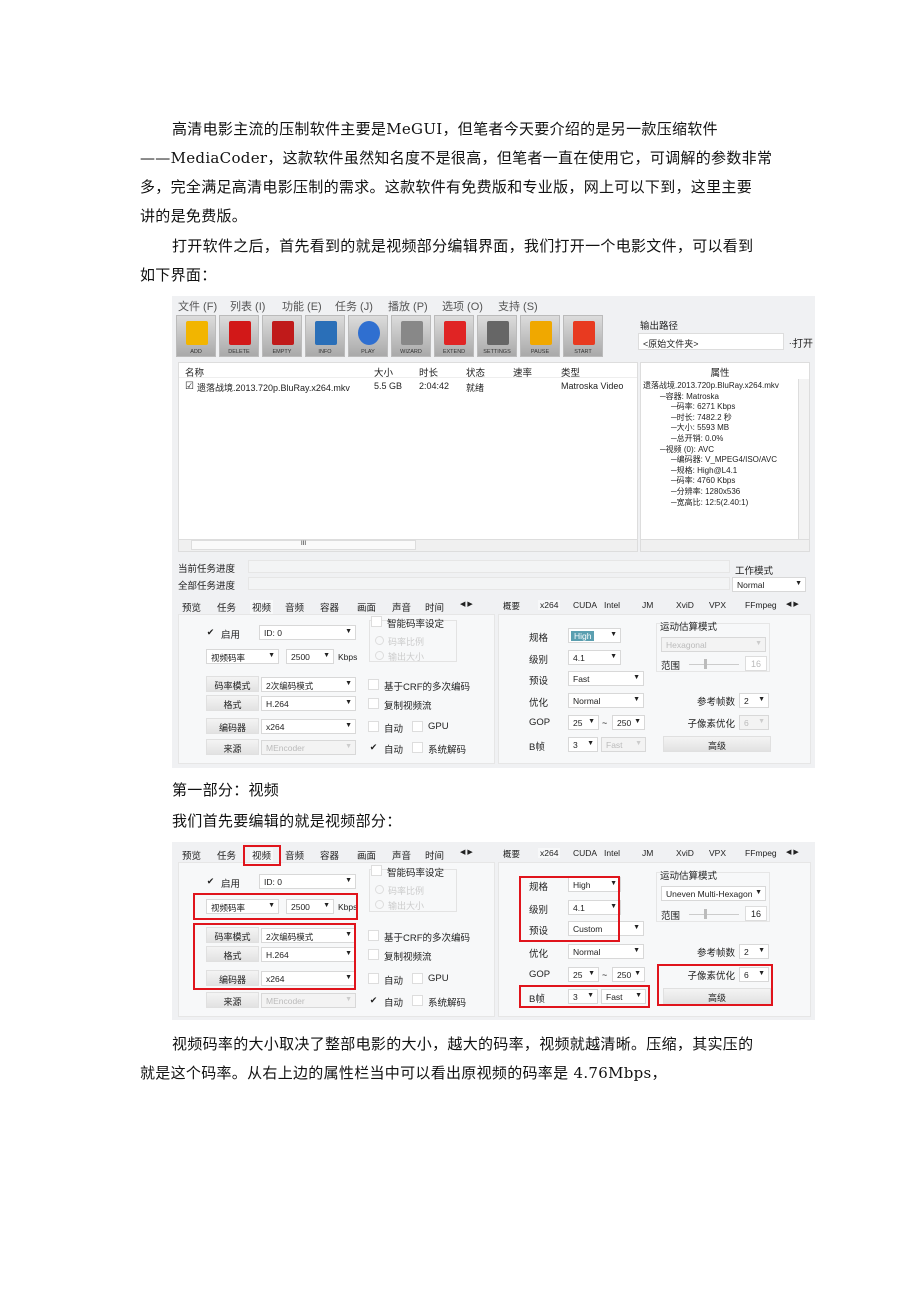 The image size is (920, 1302). I want to click on profile-select: High ▼, so click(594, 635).